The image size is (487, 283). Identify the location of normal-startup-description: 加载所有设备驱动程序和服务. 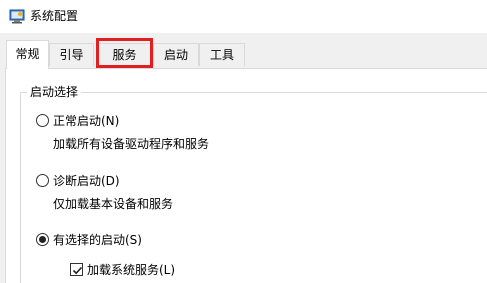
(131, 144).